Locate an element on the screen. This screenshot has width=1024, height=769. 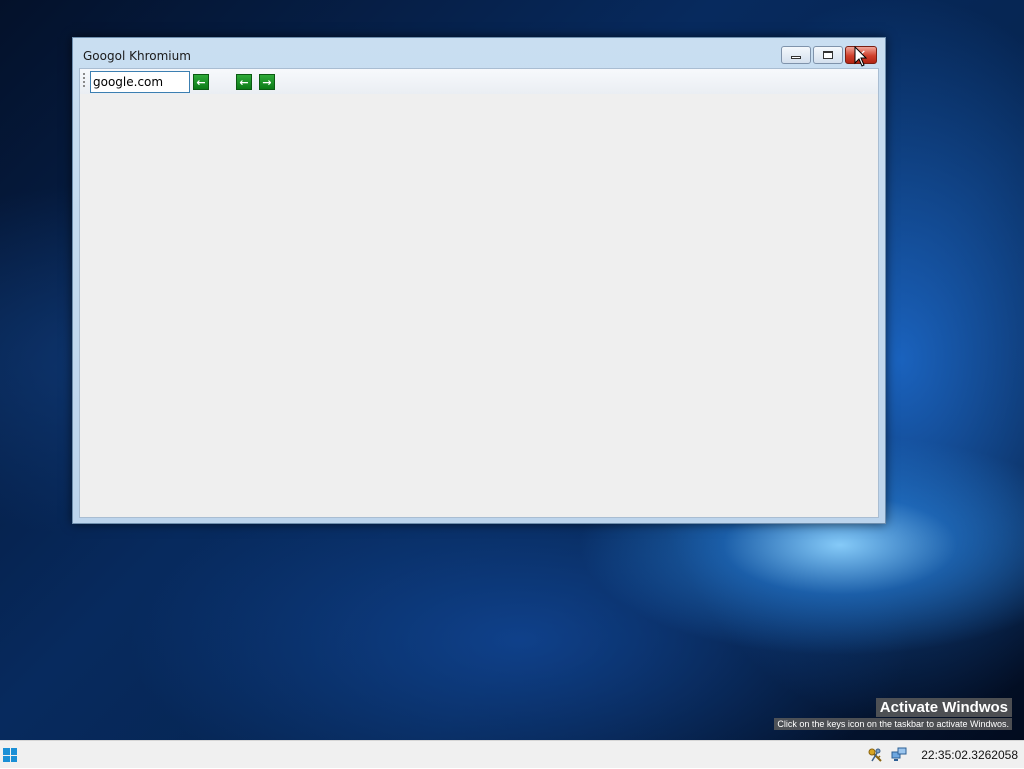
maximize-icon is located at coordinates (828, 55).